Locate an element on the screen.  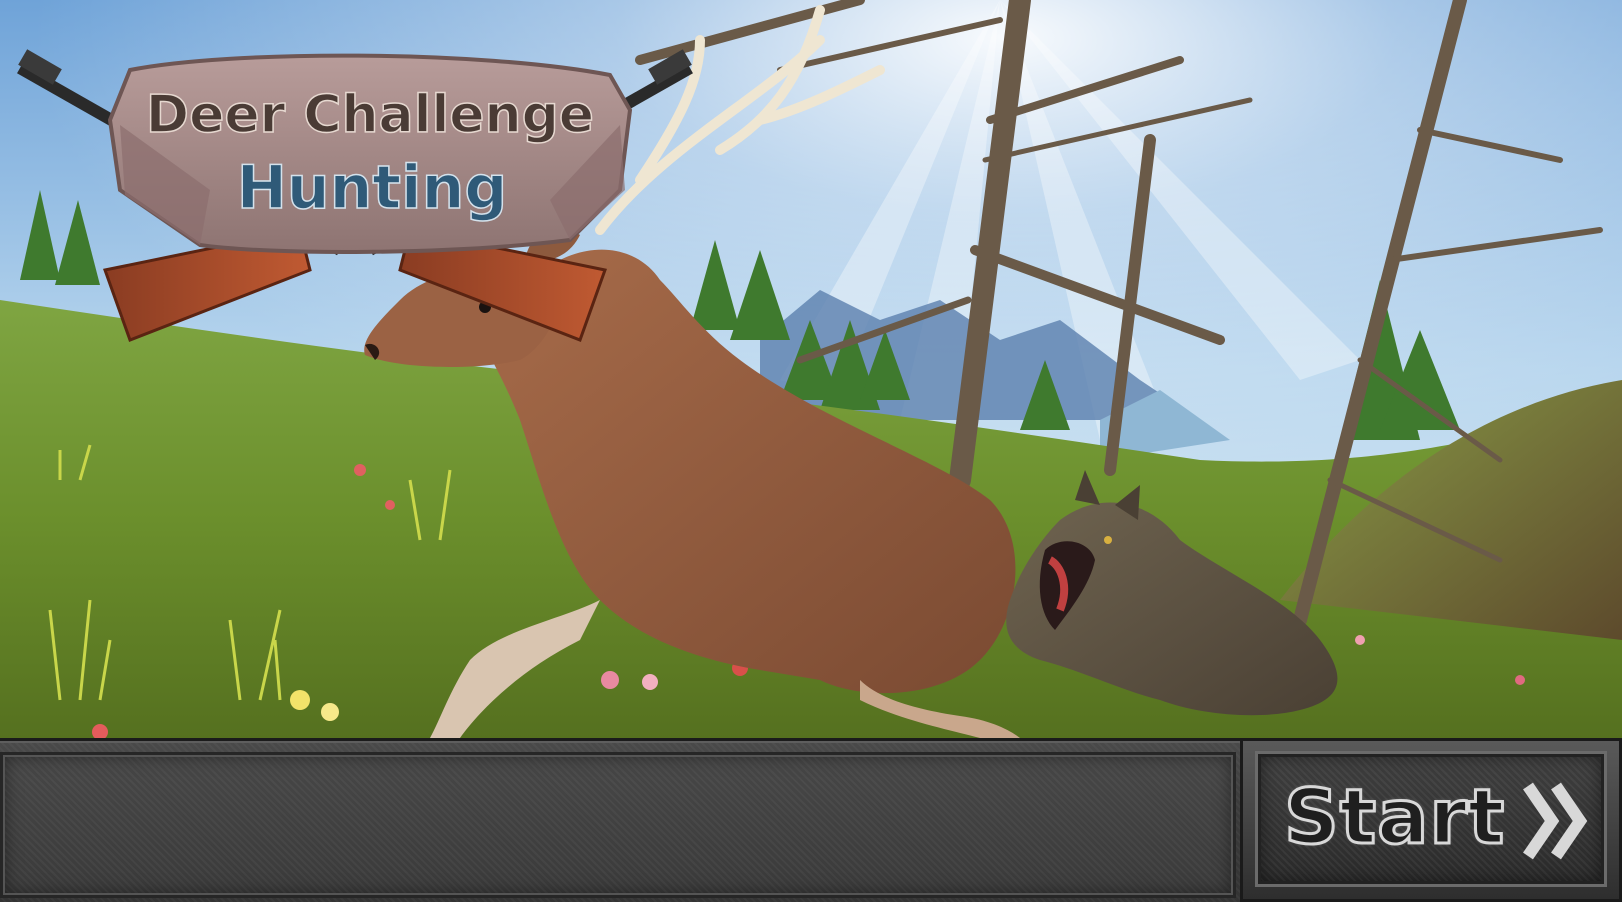
double-chevron-right-icon is located at coordinates (1555, 821).